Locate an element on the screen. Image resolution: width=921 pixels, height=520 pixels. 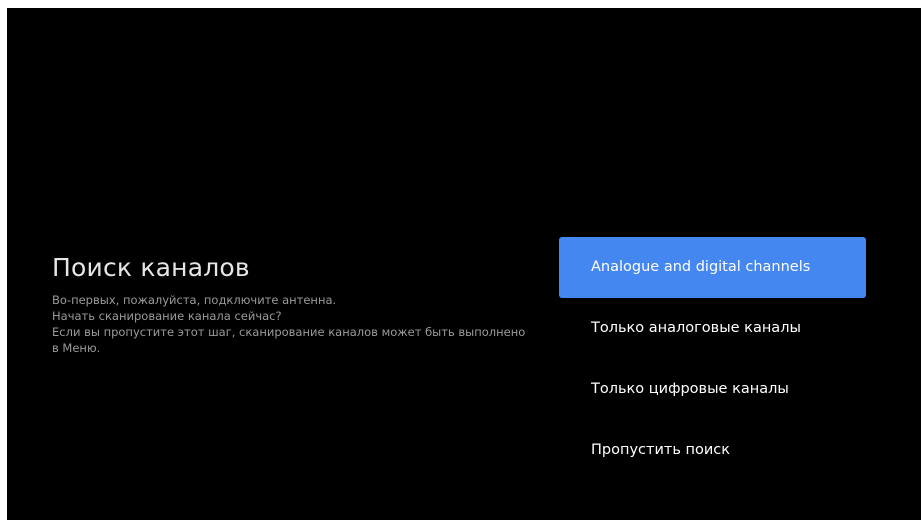
option-skip-search: Пропустить поиск is located at coordinates (712, 450).